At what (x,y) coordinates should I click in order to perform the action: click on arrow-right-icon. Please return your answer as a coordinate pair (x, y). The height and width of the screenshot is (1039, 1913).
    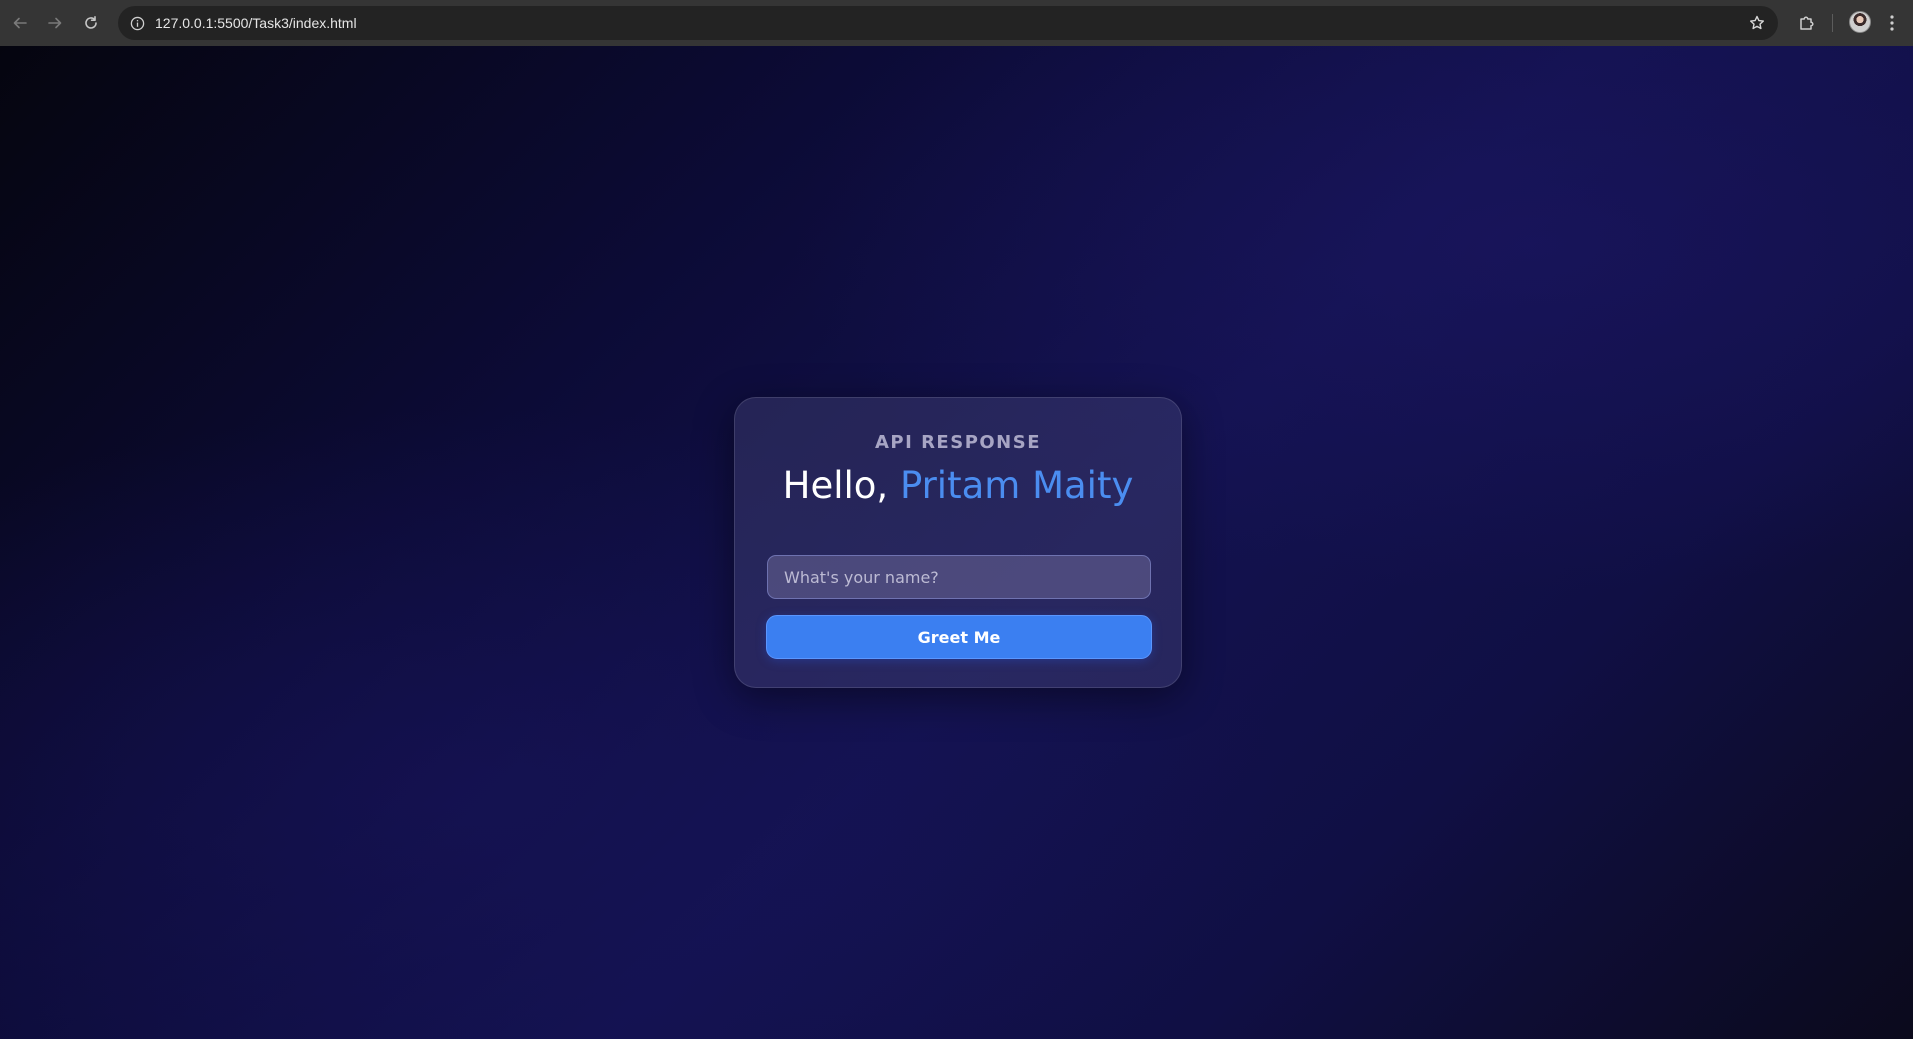
    Looking at the image, I should click on (55, 23).